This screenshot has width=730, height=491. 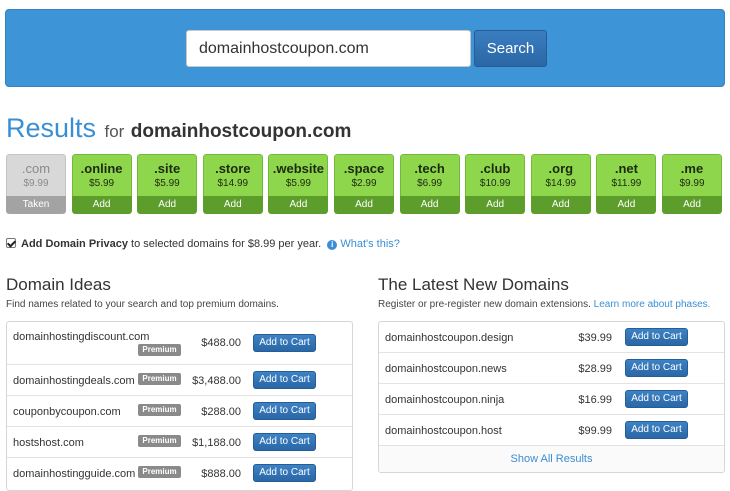 What do you see at coordinates (178, 128) in the screenshot?
I see `results-heading: Results for domainhostcoupon.com` at bounding box center [178, 128].